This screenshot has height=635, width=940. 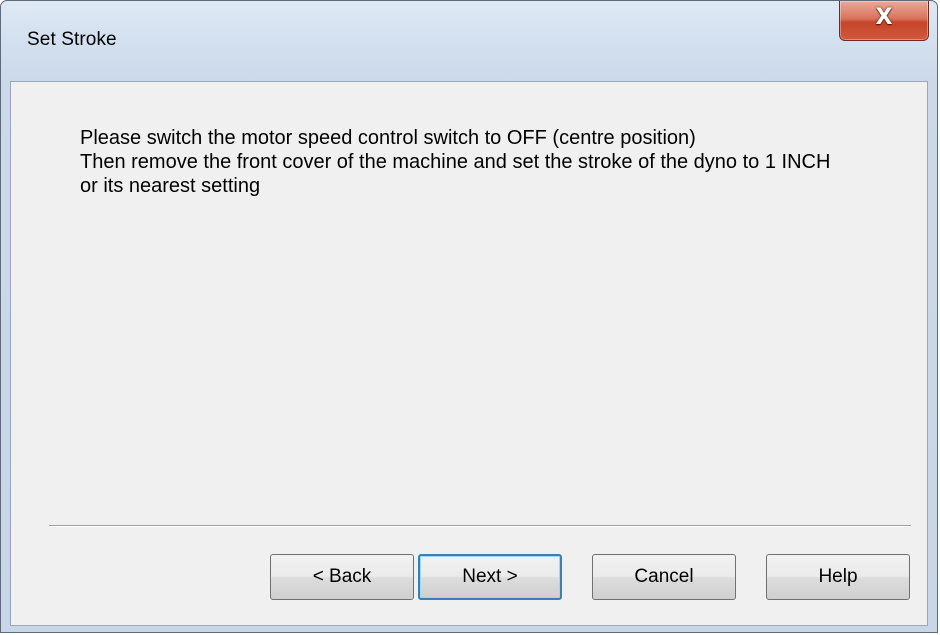 What do you see at coordinates (469, 41) in the screenshot?
I see `title-bar: Set Stroke X` at bounding box center [469, 41].